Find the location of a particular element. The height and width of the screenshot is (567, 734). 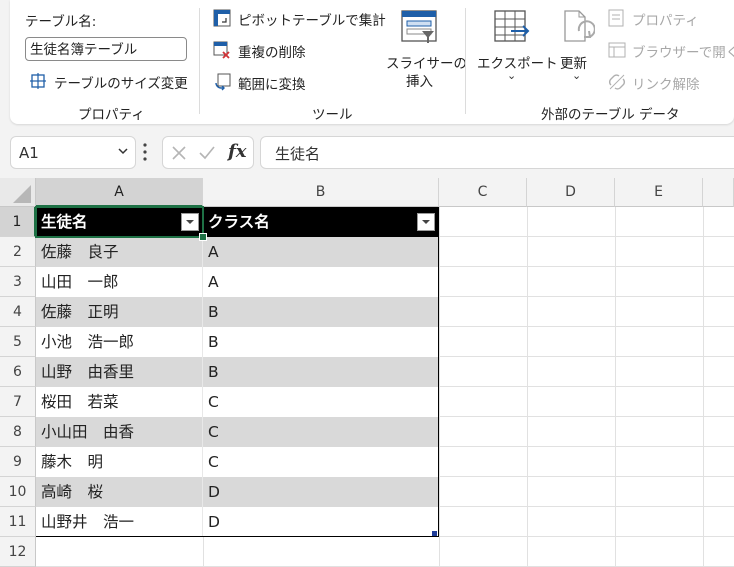

table-cell: 山野 由香里 is located at coordinates (119, 372).